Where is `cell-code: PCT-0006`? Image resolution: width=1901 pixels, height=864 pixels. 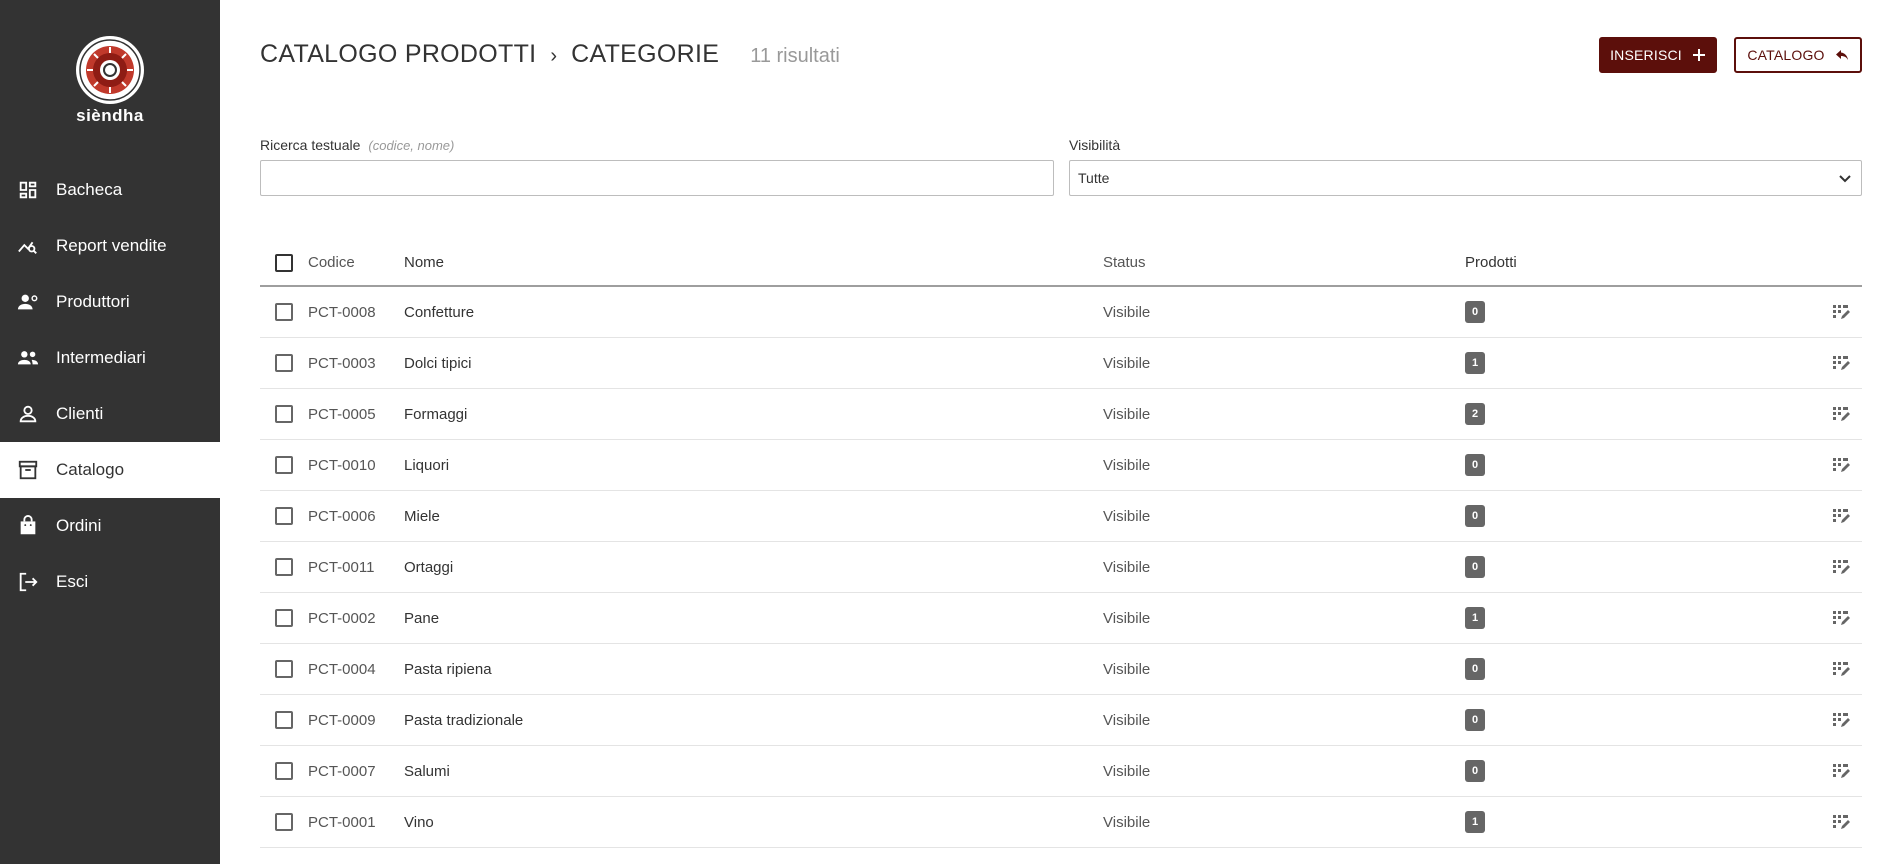
cell-code: PCT-0006 is located at coordinates (342, 516).